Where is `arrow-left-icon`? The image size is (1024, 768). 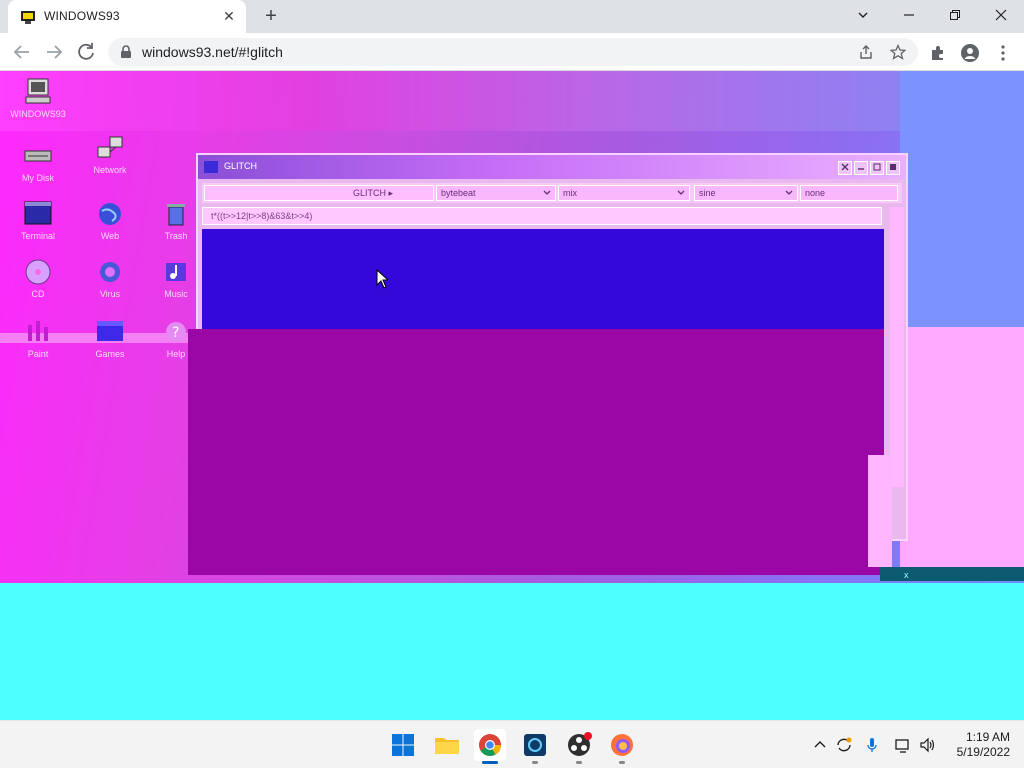 arrow-left-icon is located at coordinates (21, 52).